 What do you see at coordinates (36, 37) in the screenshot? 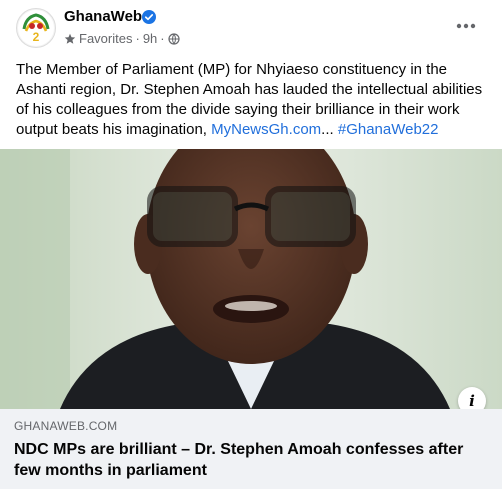
I see `svg-text: 2` at bounding box center [36, 37].